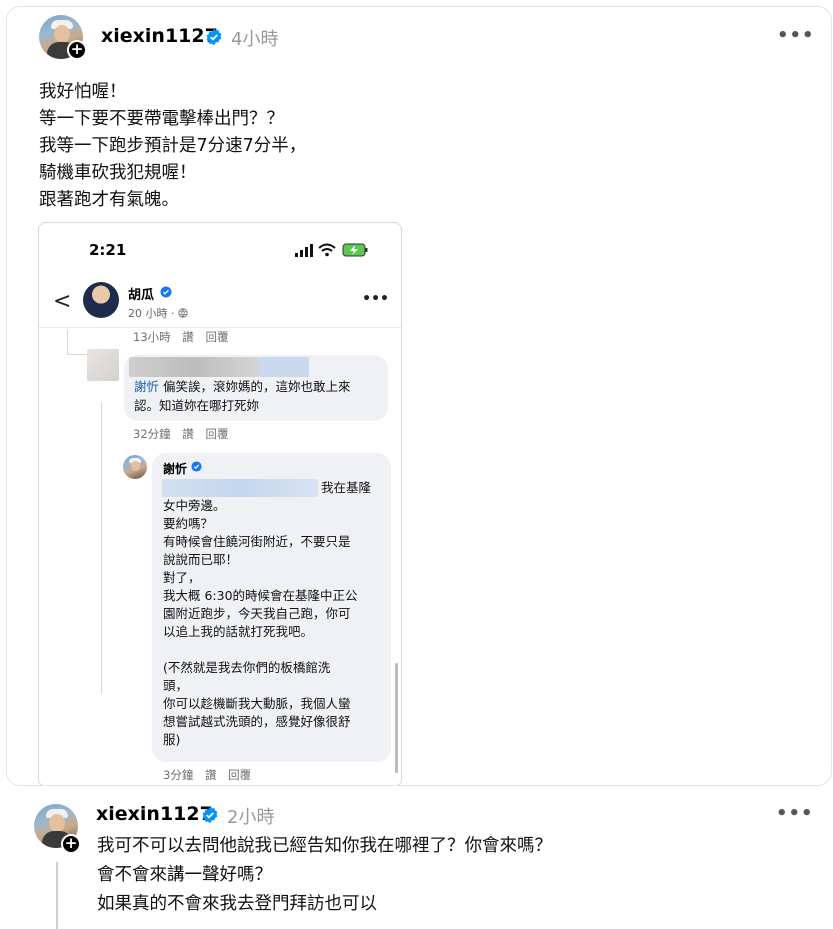 The width and height of the screenshot is (833, 929). What do you see at coordinates (153, 313) in the screenshot?
I see `page-time: 20 小時 ·` at bounding box center [153, 313].